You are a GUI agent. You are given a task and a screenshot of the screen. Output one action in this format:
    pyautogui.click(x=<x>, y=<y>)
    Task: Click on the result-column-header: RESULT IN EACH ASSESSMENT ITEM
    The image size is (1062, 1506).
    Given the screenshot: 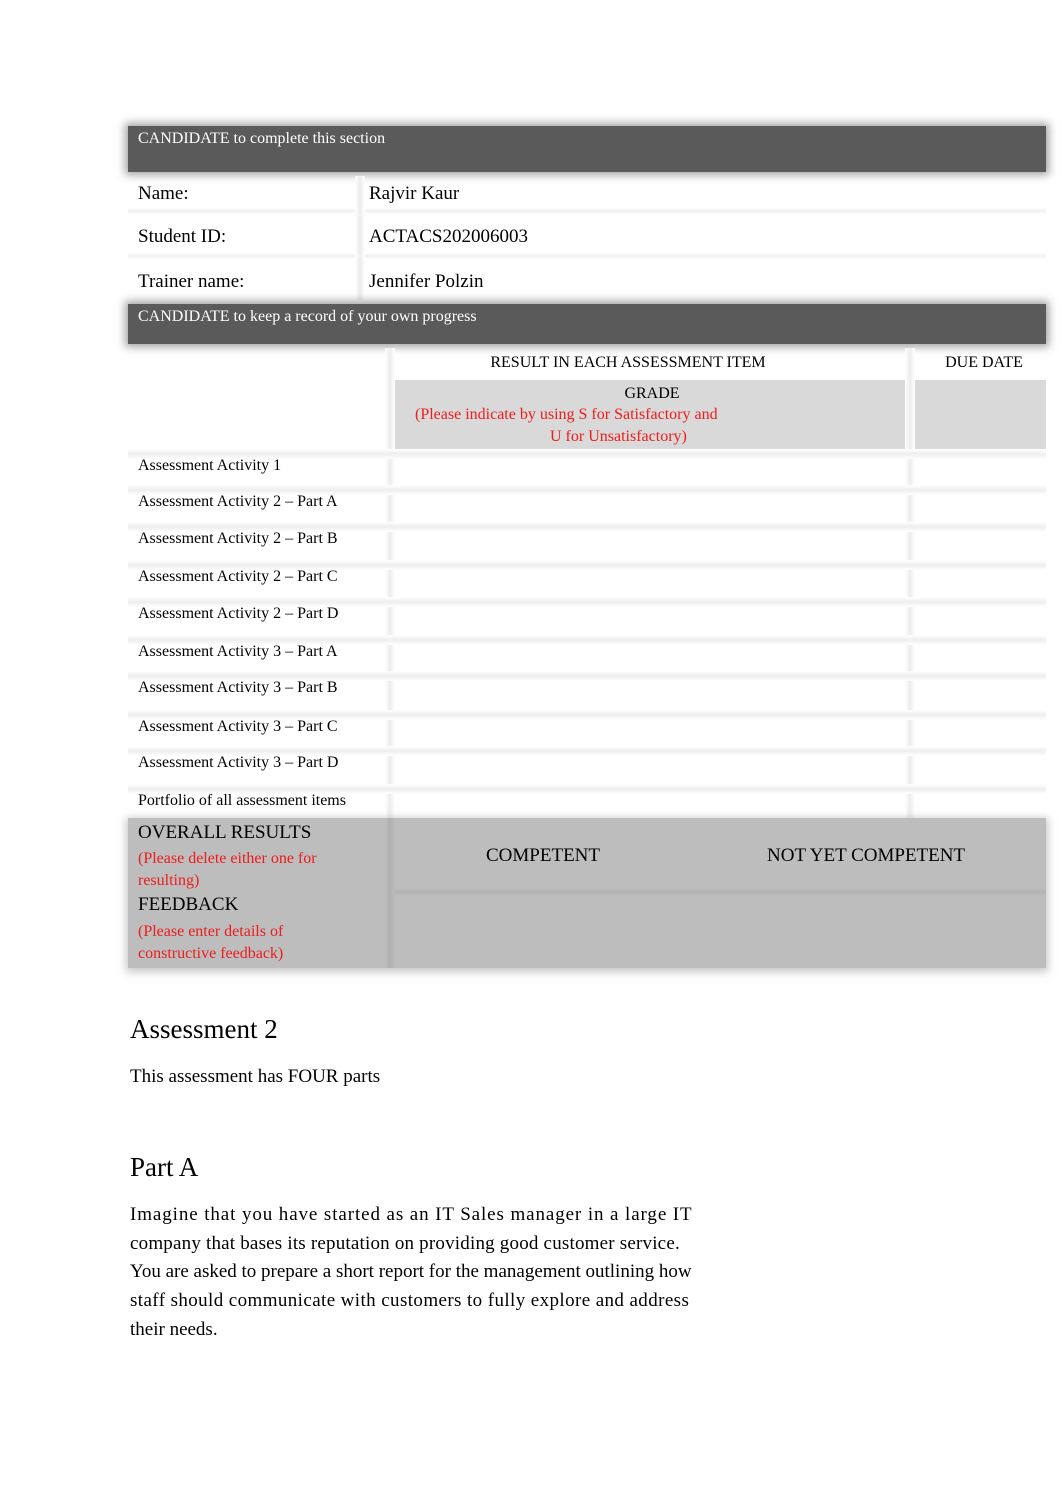 What is the action you would take?
    pyautogui.click(x=628, y=362)
    